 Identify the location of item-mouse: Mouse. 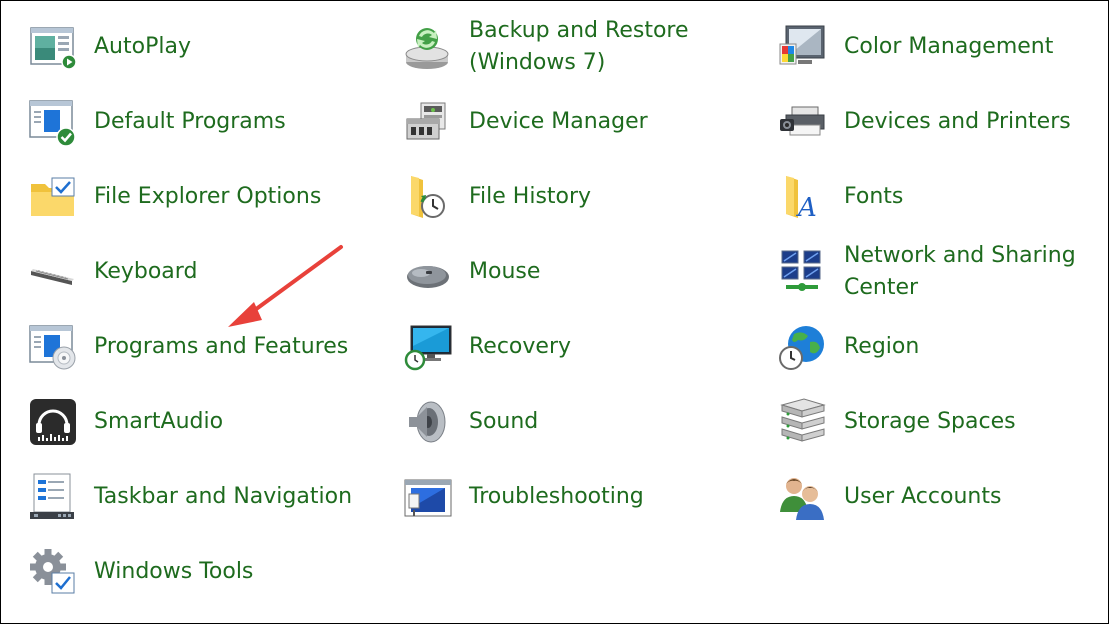
(471, 272).